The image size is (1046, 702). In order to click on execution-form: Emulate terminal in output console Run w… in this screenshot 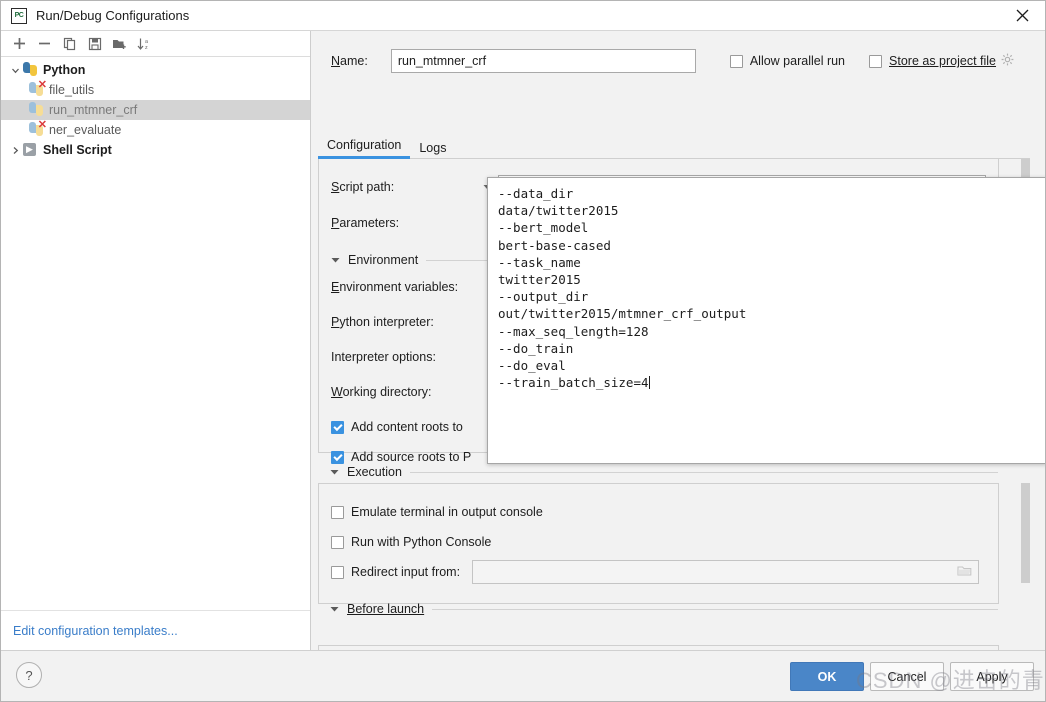, I will do `click(658, 543)`.